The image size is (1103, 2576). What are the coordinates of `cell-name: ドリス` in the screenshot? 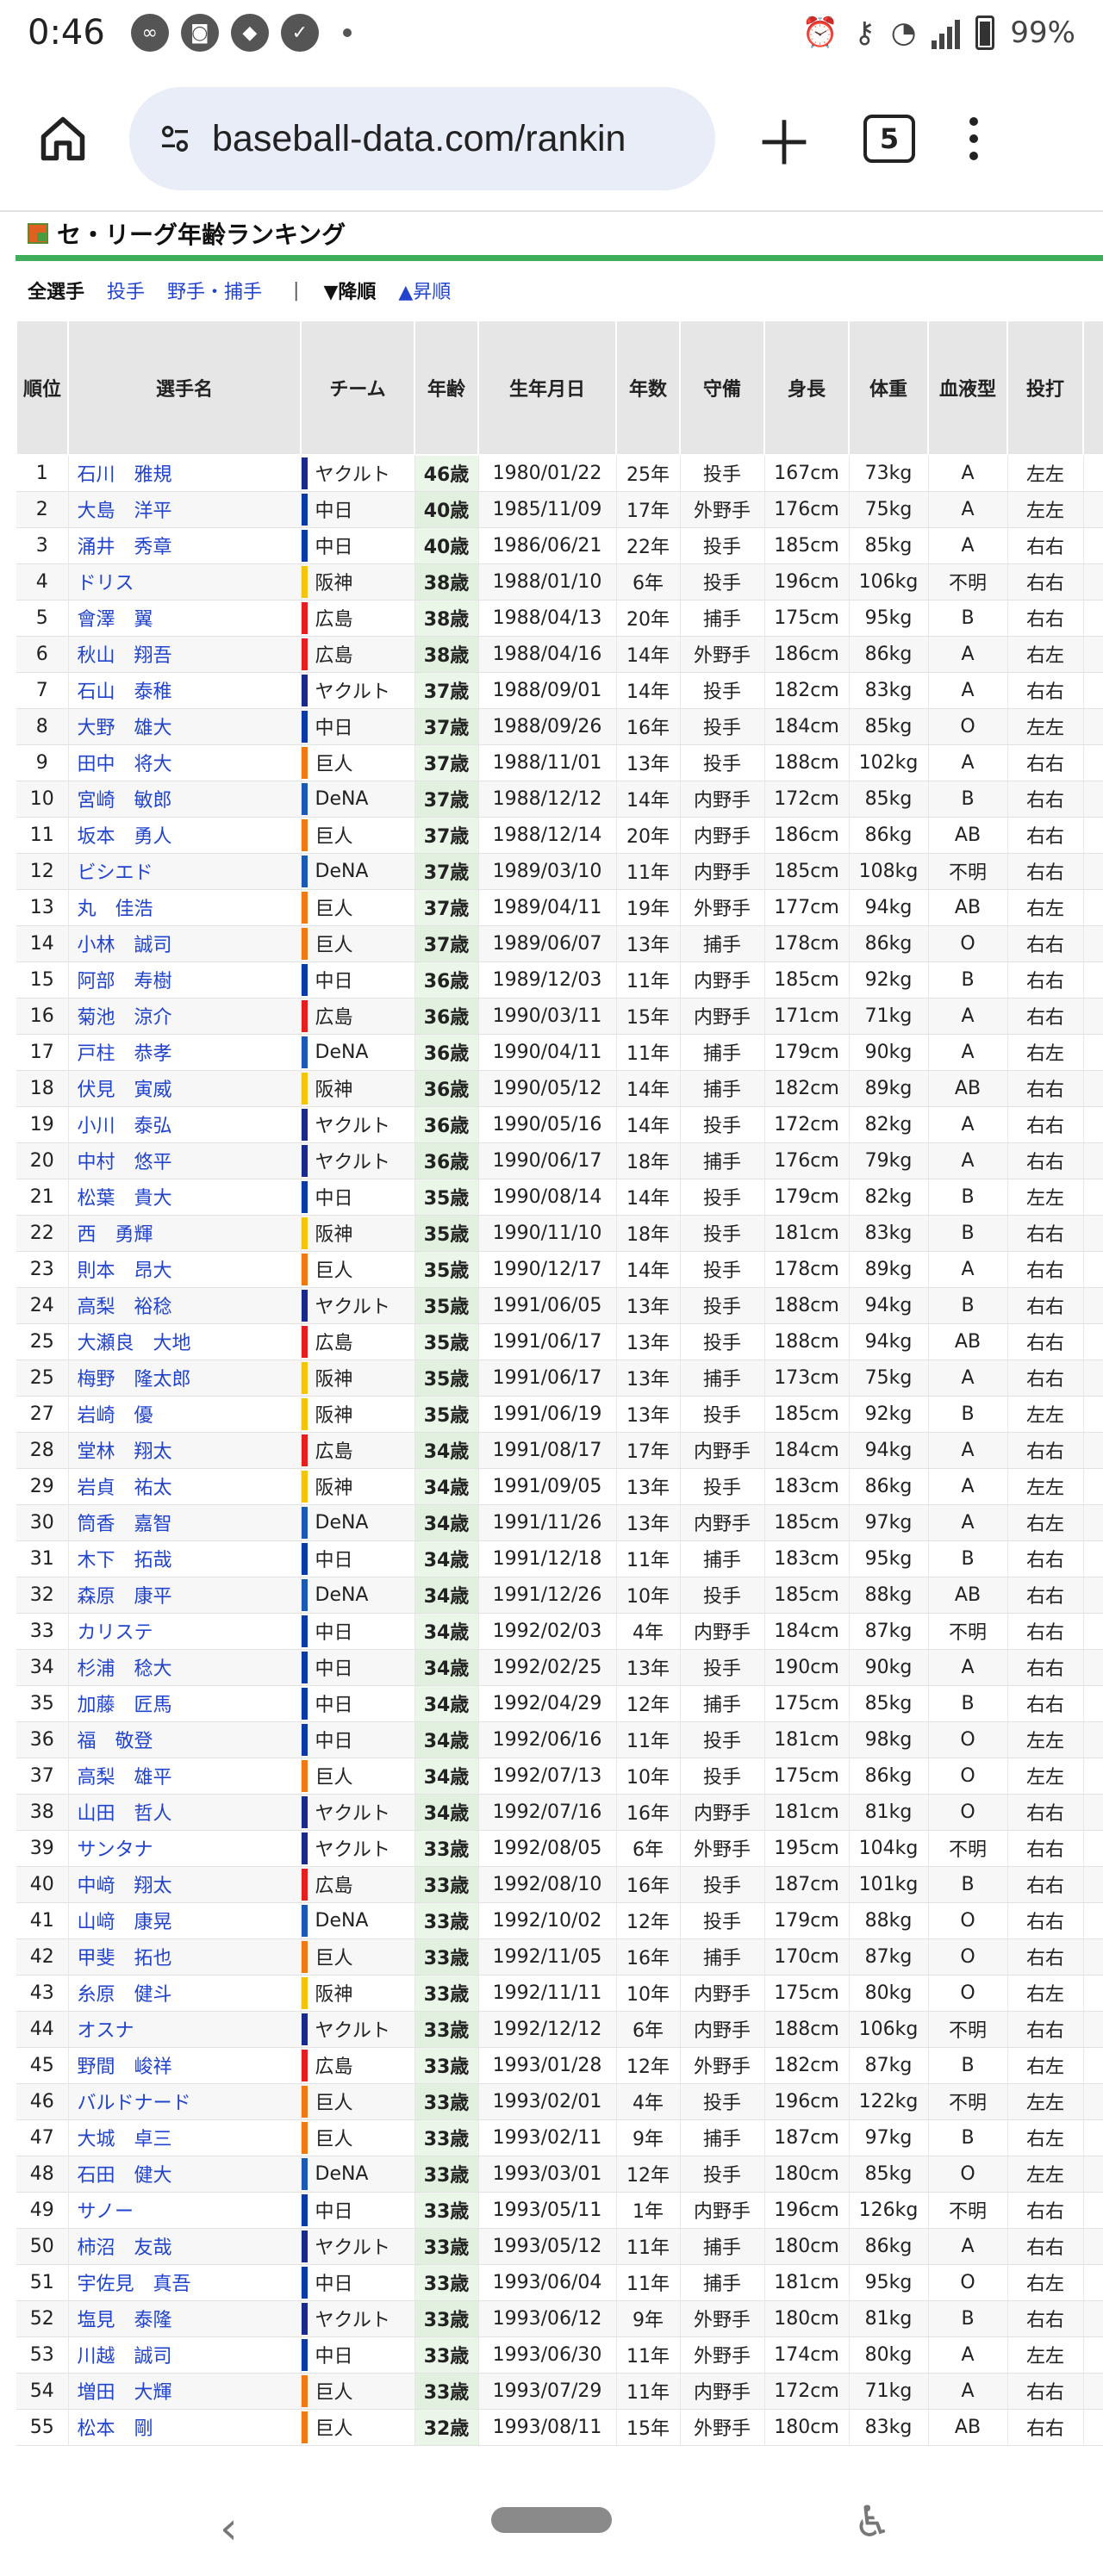 It's located at (185, 582).